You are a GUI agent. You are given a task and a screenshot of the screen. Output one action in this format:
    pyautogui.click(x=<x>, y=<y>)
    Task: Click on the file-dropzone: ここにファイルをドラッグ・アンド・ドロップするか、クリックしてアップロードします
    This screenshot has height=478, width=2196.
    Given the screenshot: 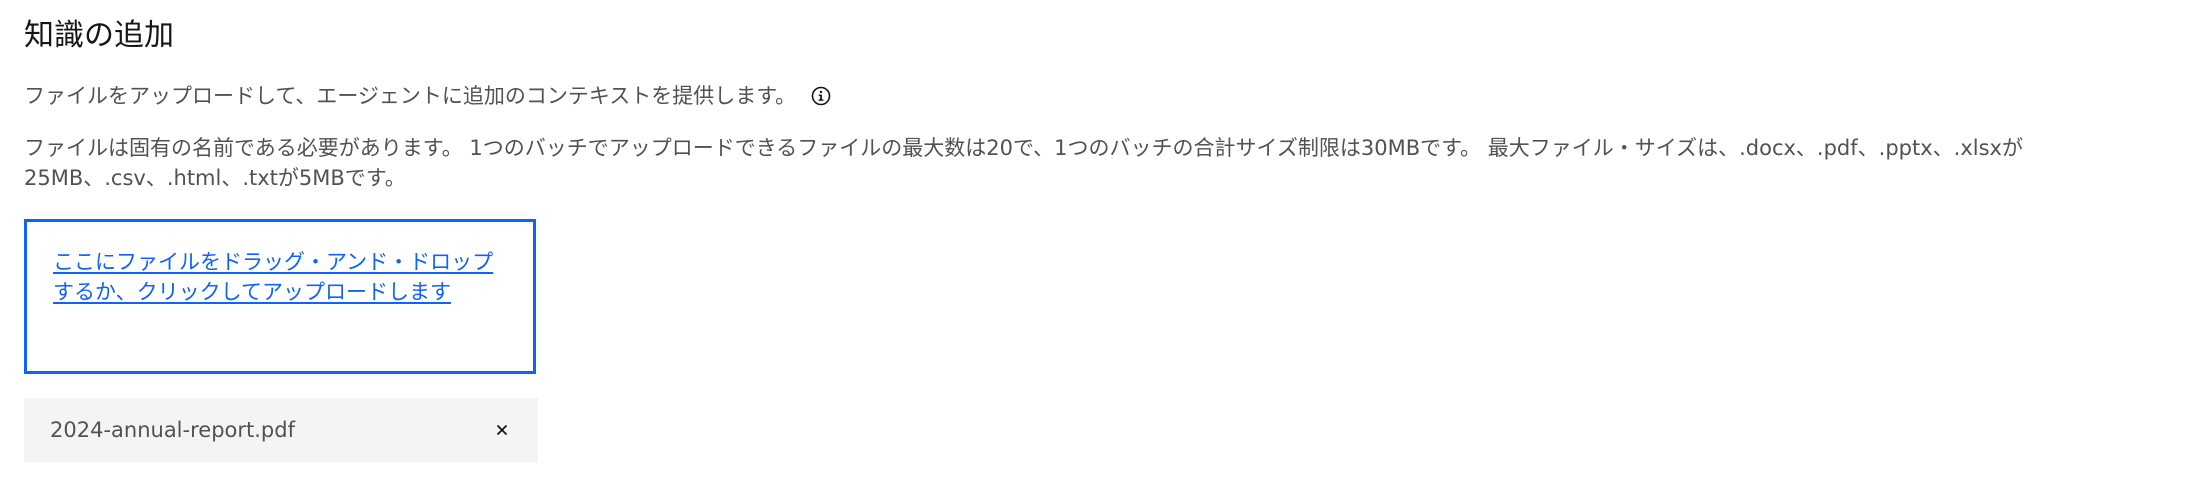 What is the action you would take?
    pyautogui.click(x=280, y=296)
    